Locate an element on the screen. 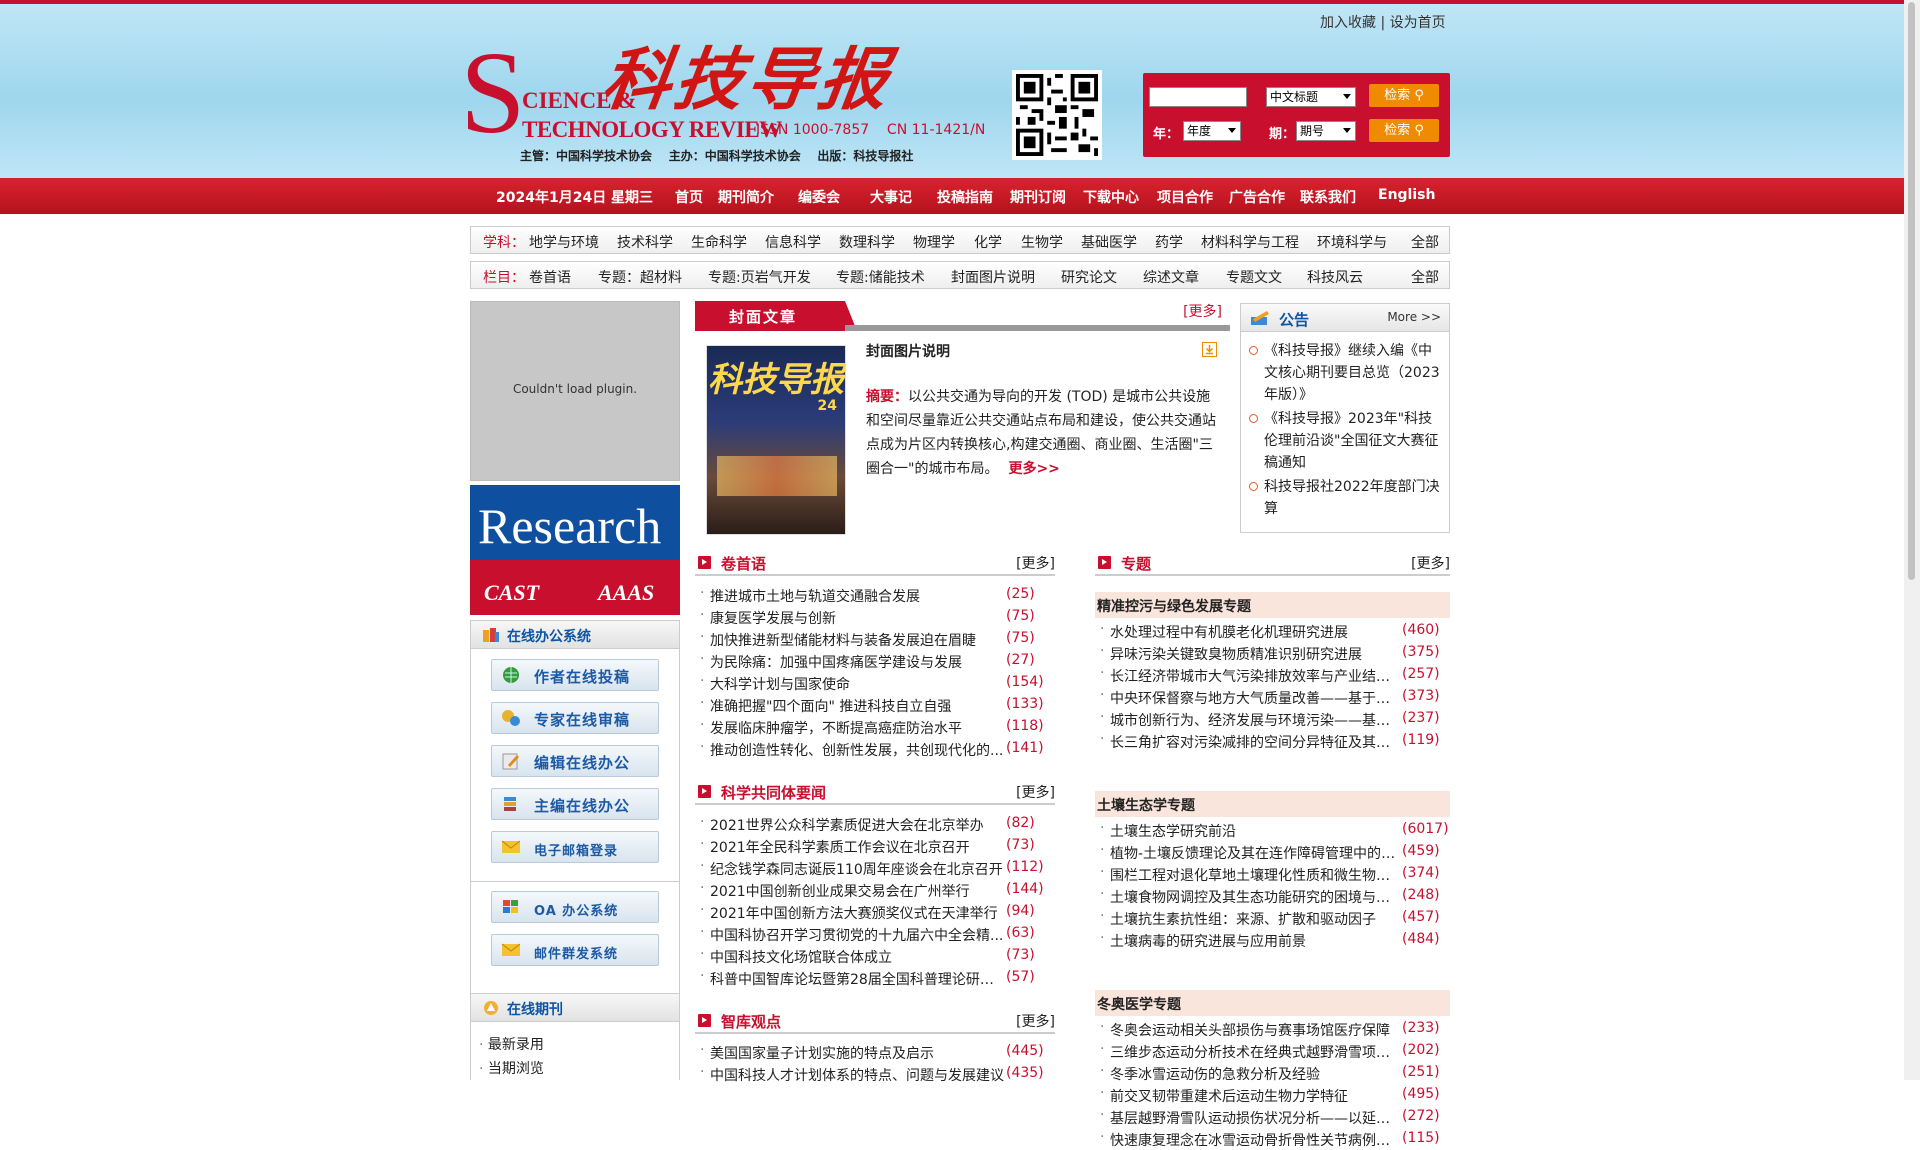  search-field-select: 中文标题 is located at coordinates (1311, 97).